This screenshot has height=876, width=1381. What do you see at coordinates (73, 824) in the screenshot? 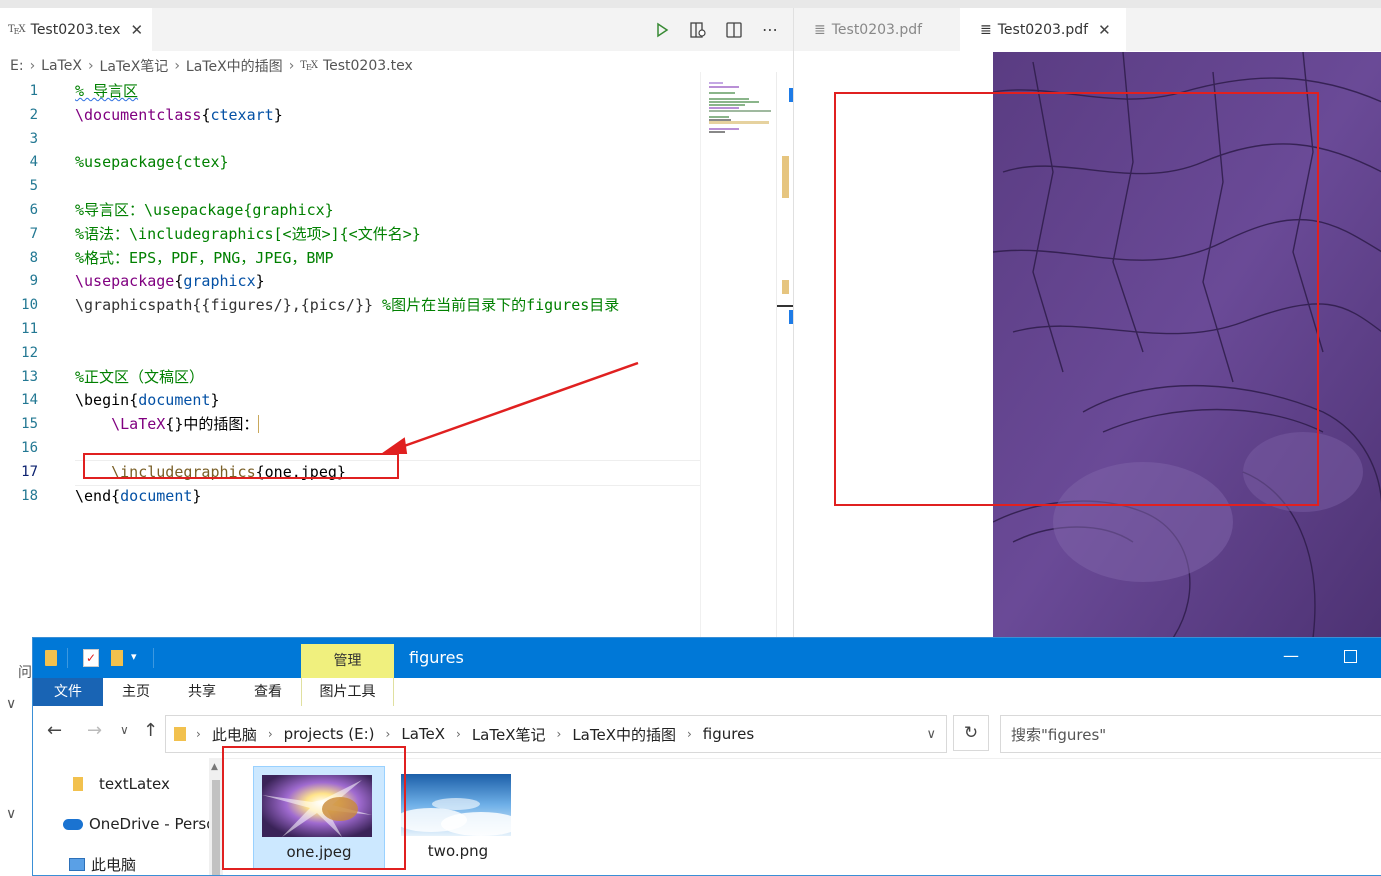
I see `onedrive-cloud-icon` at bounding box center [73, 824].